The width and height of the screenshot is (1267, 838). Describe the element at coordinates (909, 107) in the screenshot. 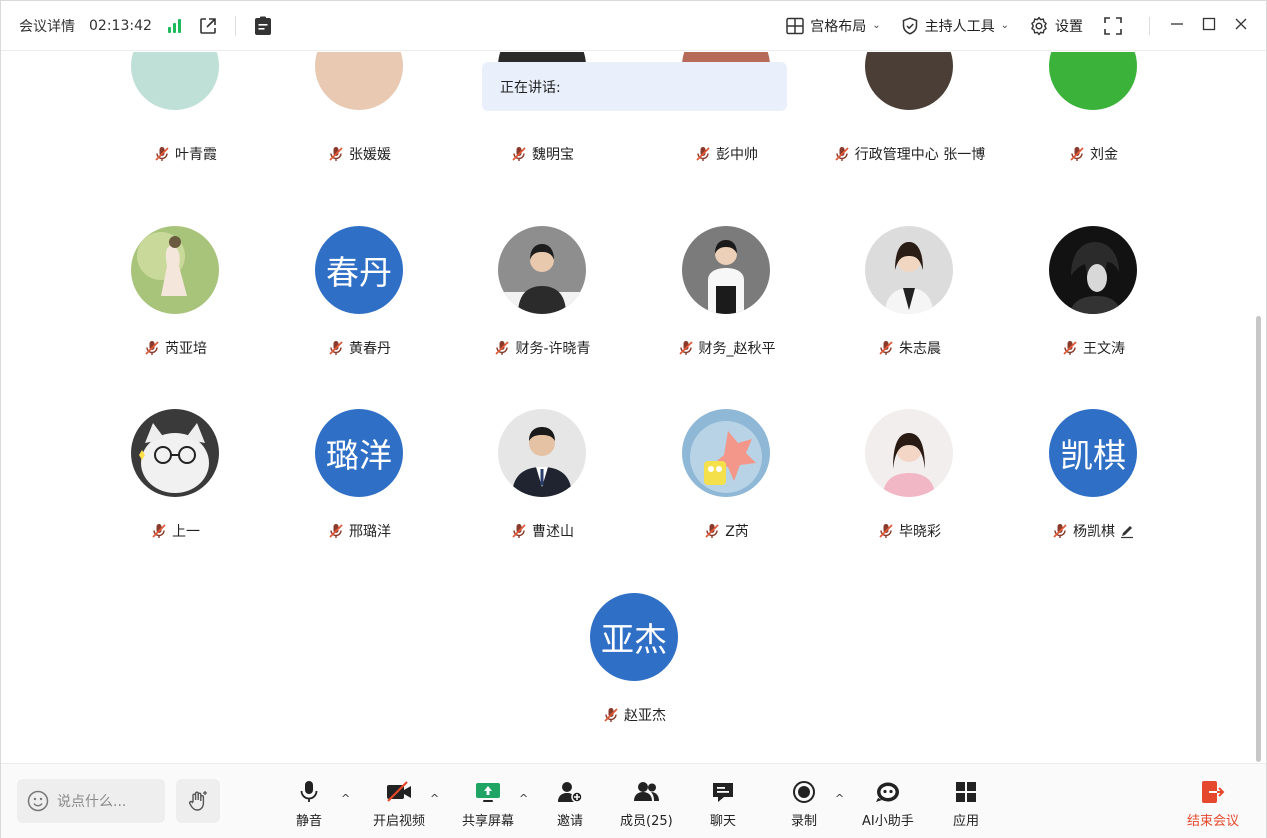

I see `participant-tile: 行政管理中心 张一博` at that location.